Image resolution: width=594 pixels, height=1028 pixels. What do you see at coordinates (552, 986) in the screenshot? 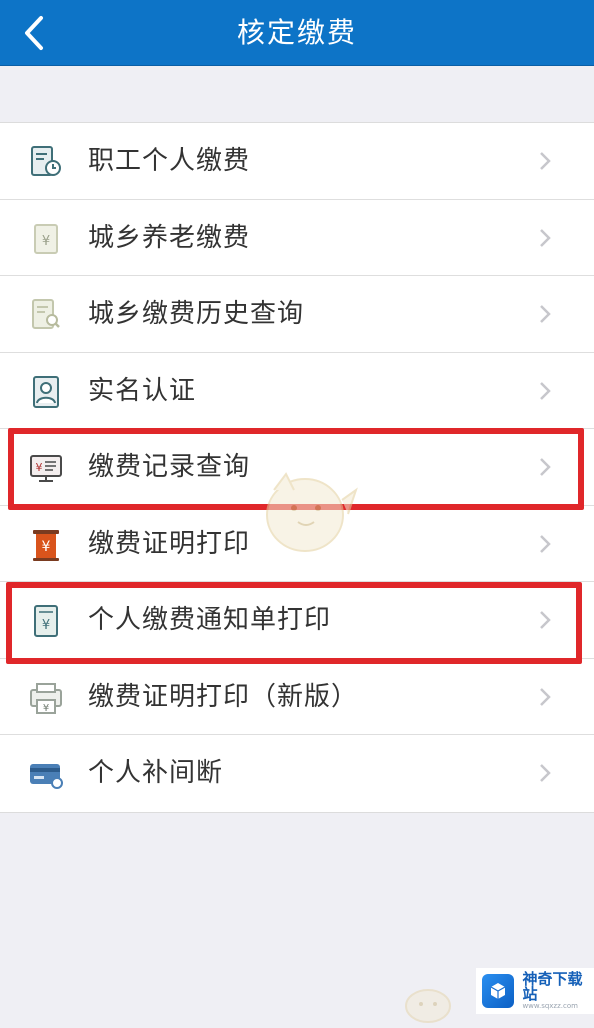
I see `watermark-name: 神奇下载站` at bounding box center [552, 986].